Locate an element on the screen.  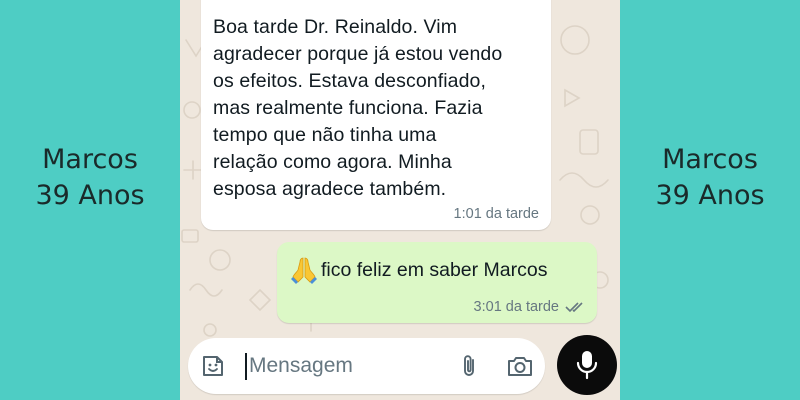
camera-icon is located at coordinates (520, 366).